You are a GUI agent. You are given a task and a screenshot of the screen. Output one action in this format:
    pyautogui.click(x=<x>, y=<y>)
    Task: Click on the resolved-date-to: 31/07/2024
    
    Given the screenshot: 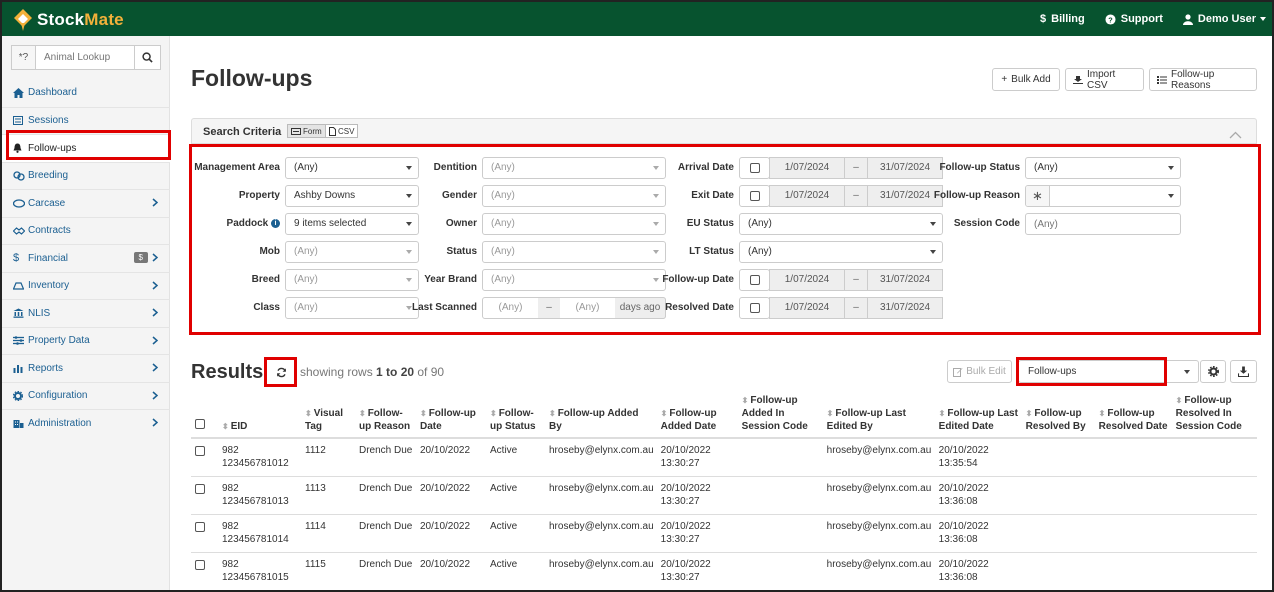 What is the action you would take?
    pyautogui.click(x=905, y=308)
    